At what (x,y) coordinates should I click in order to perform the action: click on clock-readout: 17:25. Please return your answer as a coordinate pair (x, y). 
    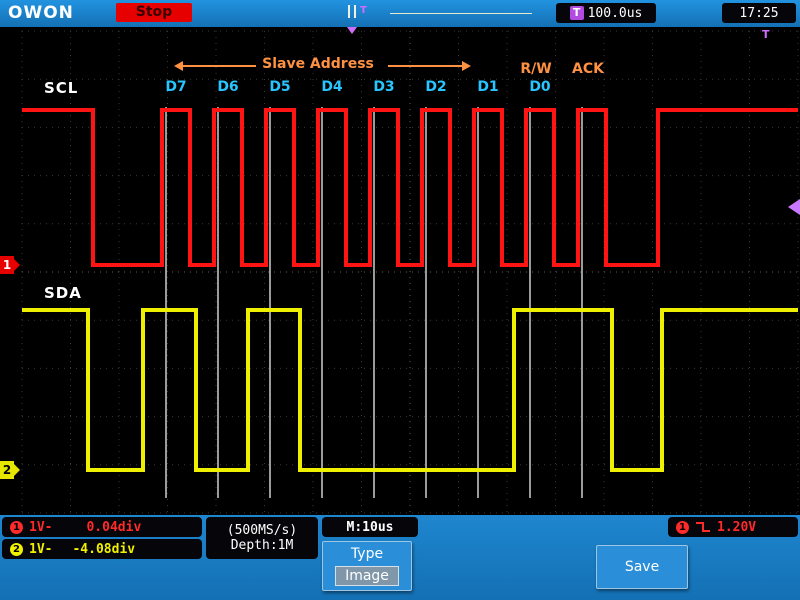
    Looking at the image, I should click on (759, 13).